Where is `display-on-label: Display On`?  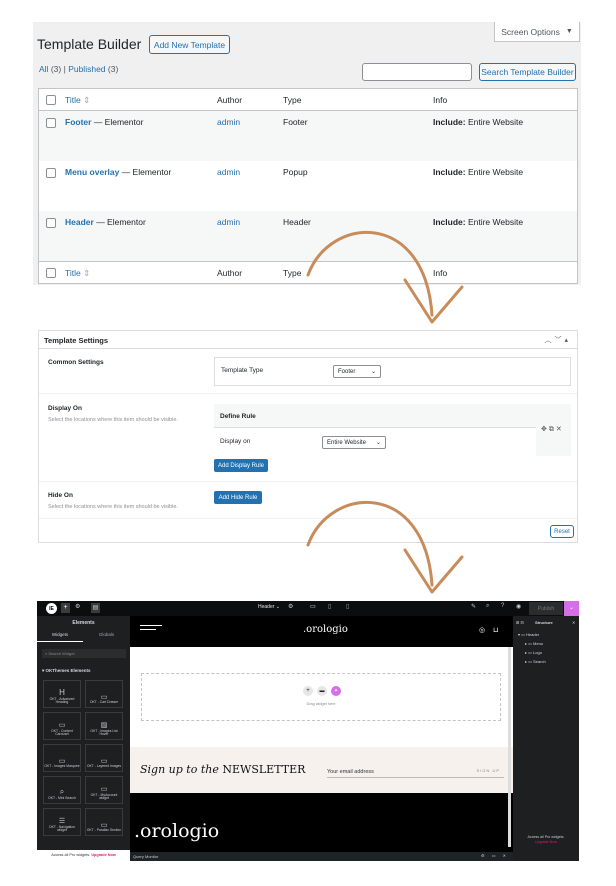
display-on-label: Display On is located at coordinates (65, 408).